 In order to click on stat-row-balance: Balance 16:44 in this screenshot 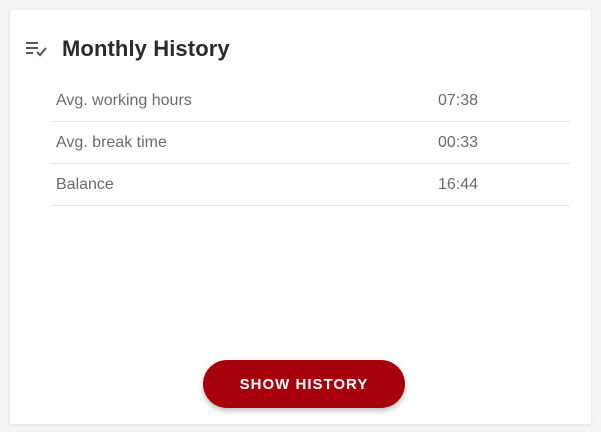, I will do `click(311, 185)`.